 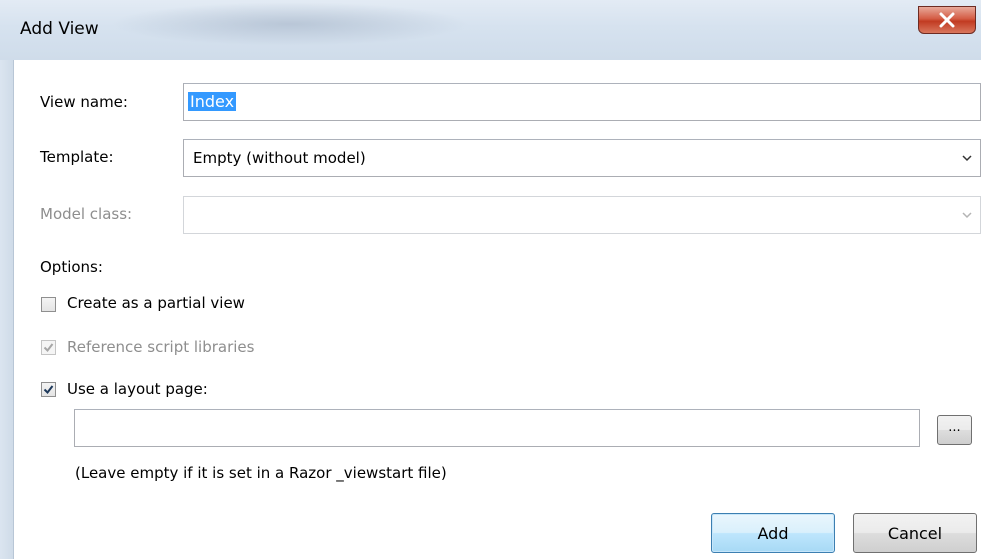 What do you see at coordinates (48, 304) in the screenshot?
I see `partial-view-checkbox` at bounding box center [48, 304].